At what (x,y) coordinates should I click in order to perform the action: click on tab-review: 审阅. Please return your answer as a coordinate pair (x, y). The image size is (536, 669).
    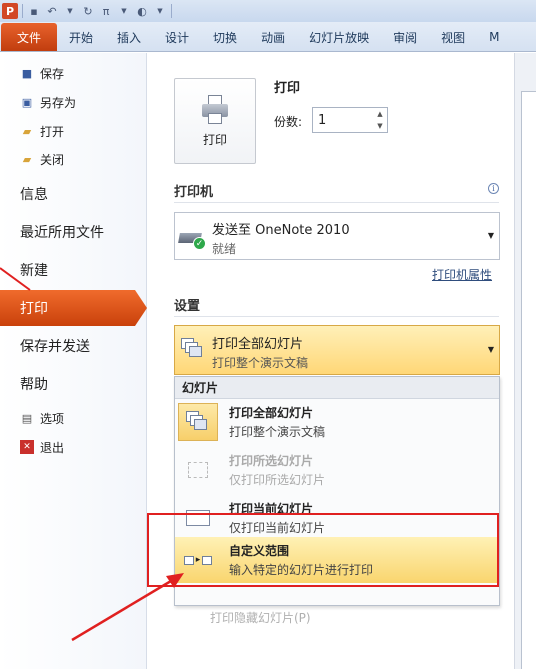
    Looking at the image, I should click on (405, 37).